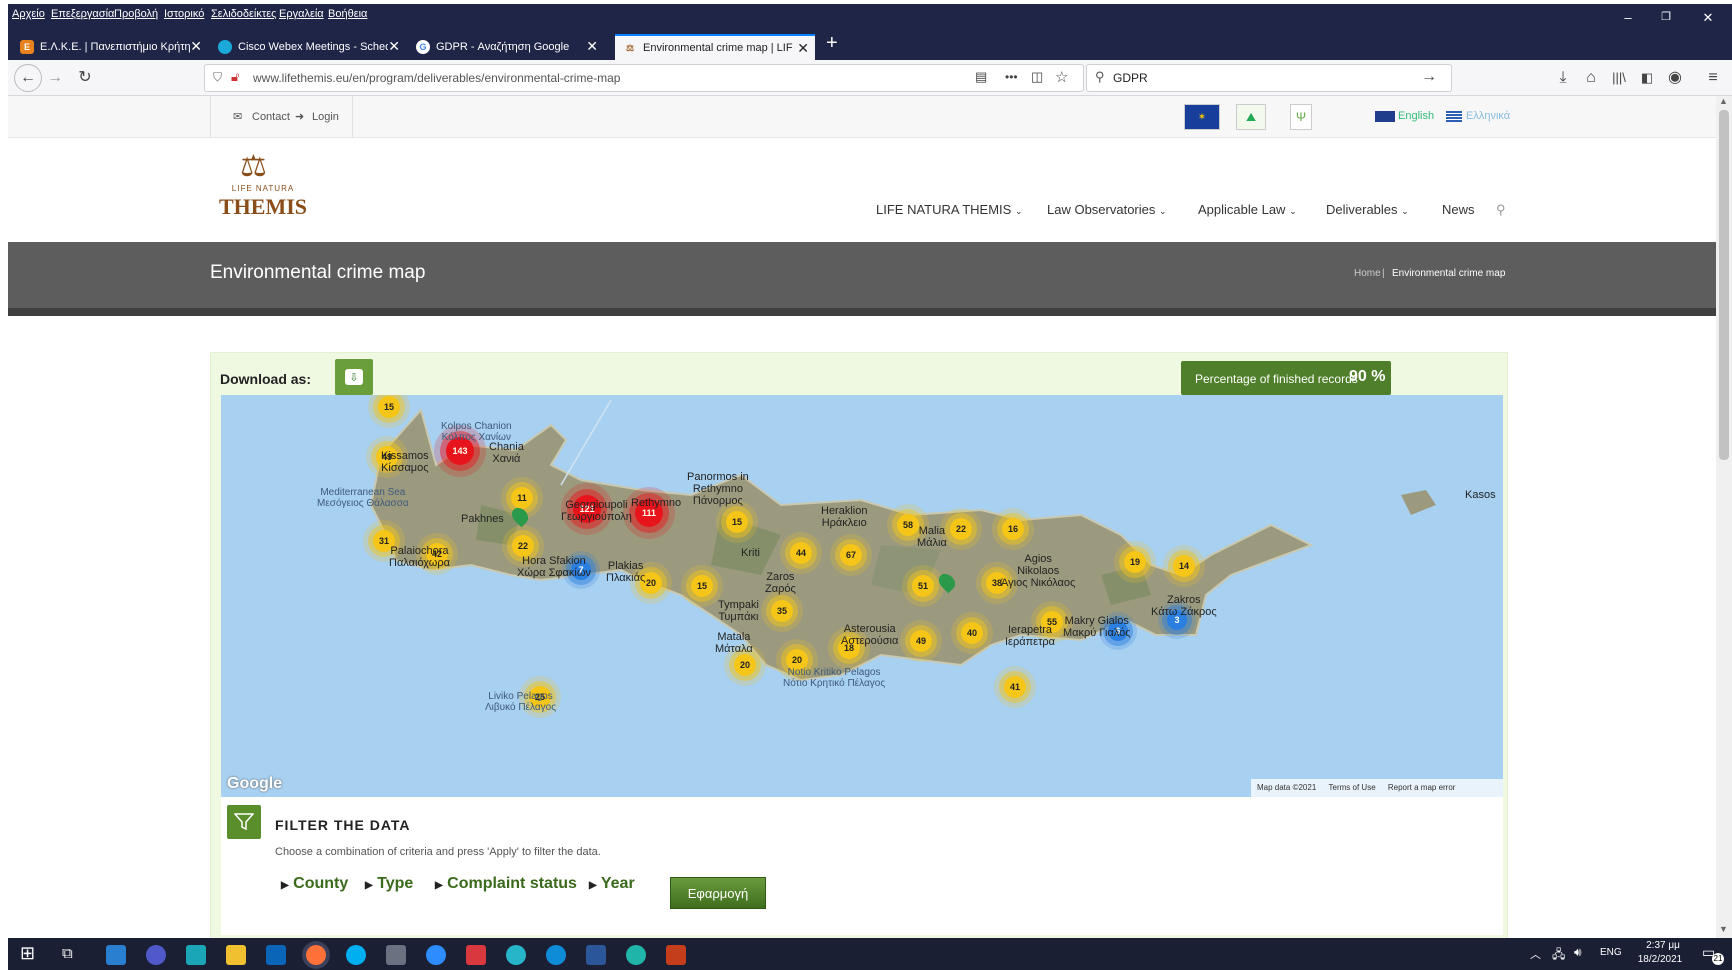  Describe the element at coordinates (28, 78) in the screenshot. I see `back-icon: ←` at that location.